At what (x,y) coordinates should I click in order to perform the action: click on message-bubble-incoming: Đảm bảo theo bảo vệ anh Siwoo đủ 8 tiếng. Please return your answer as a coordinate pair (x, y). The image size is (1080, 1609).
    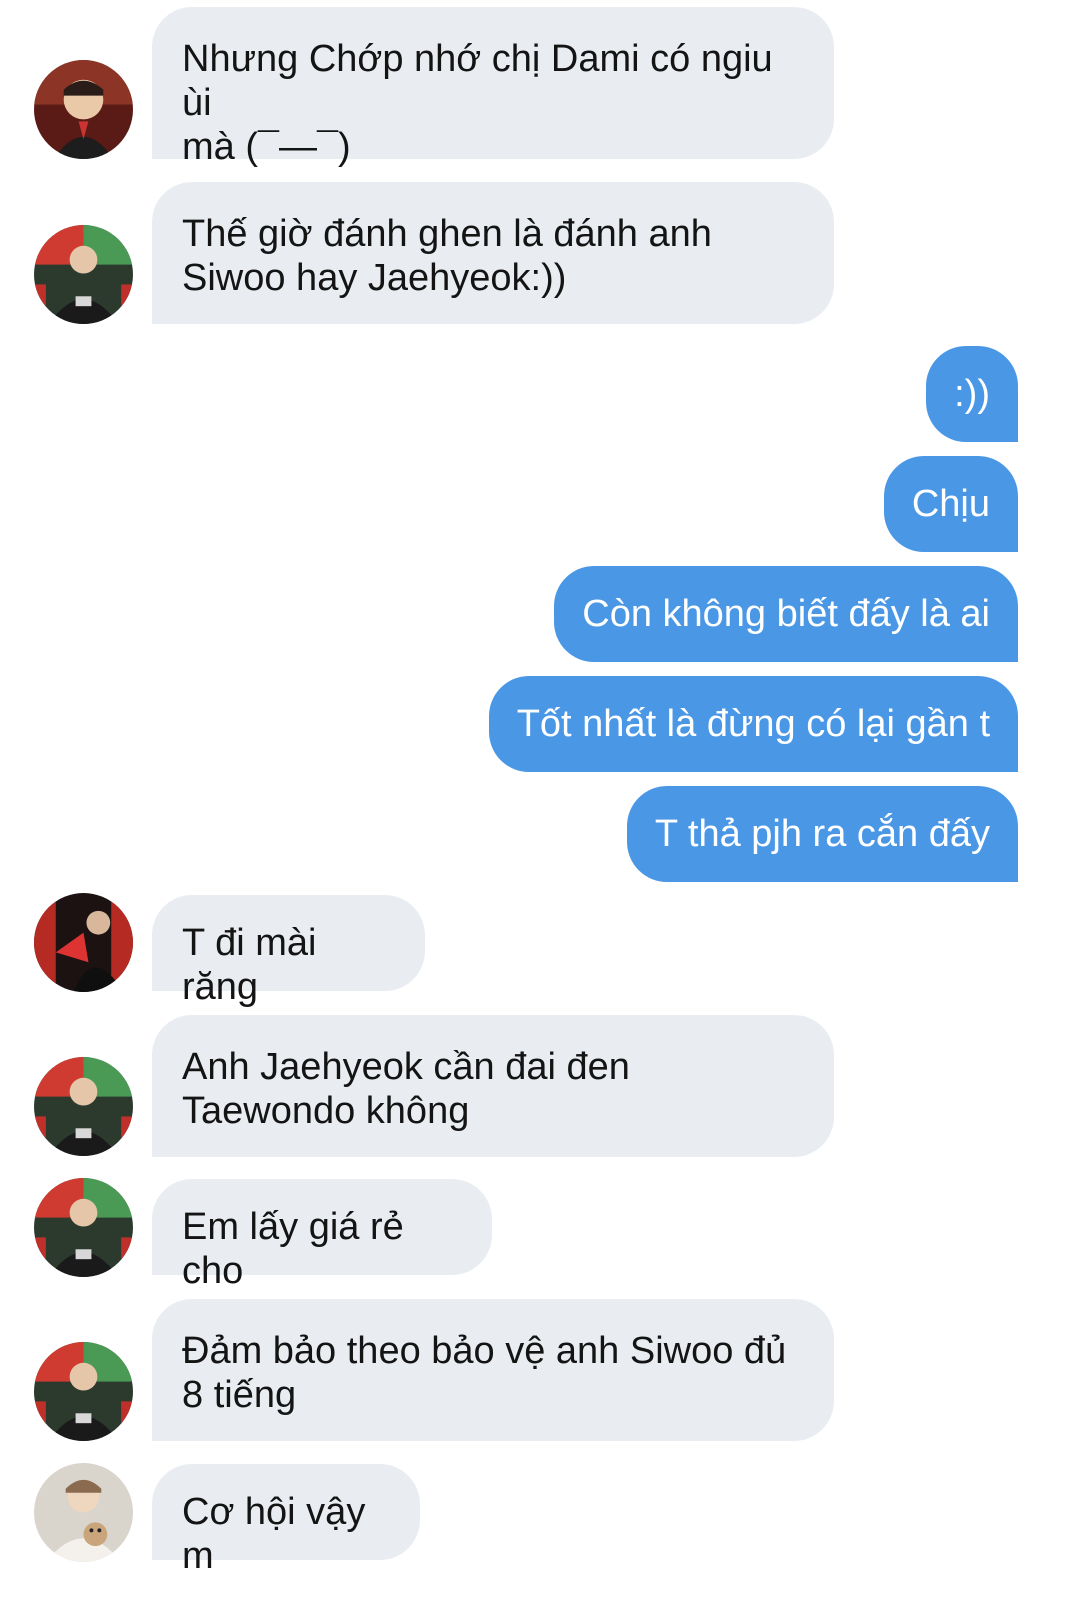
    Looking at the image, I should click on (493, 1370).